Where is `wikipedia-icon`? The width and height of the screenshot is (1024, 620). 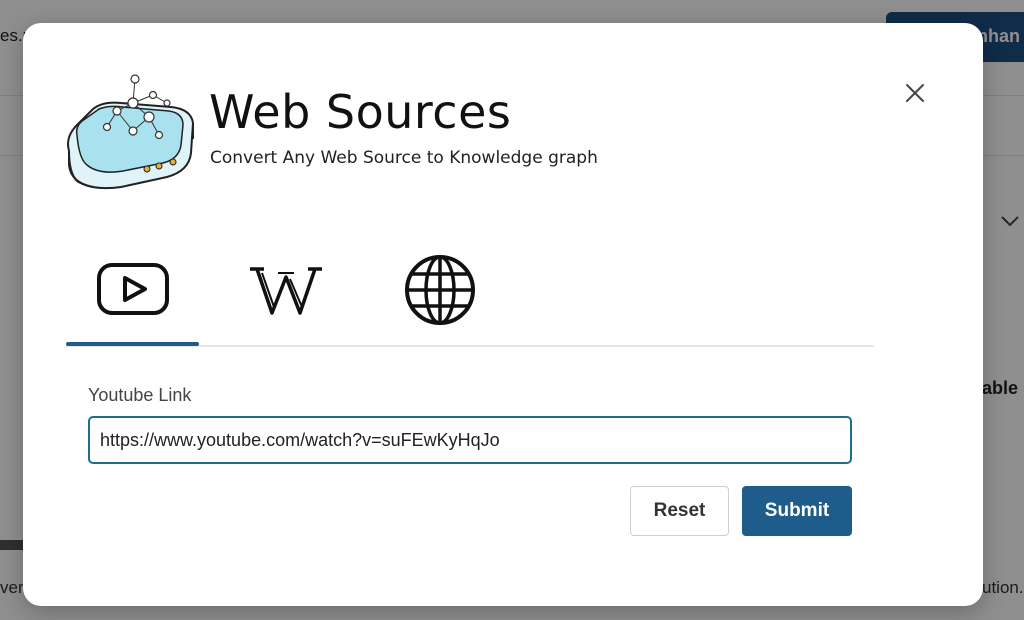 wikipedia-icon is located at coordinates (285, 291).